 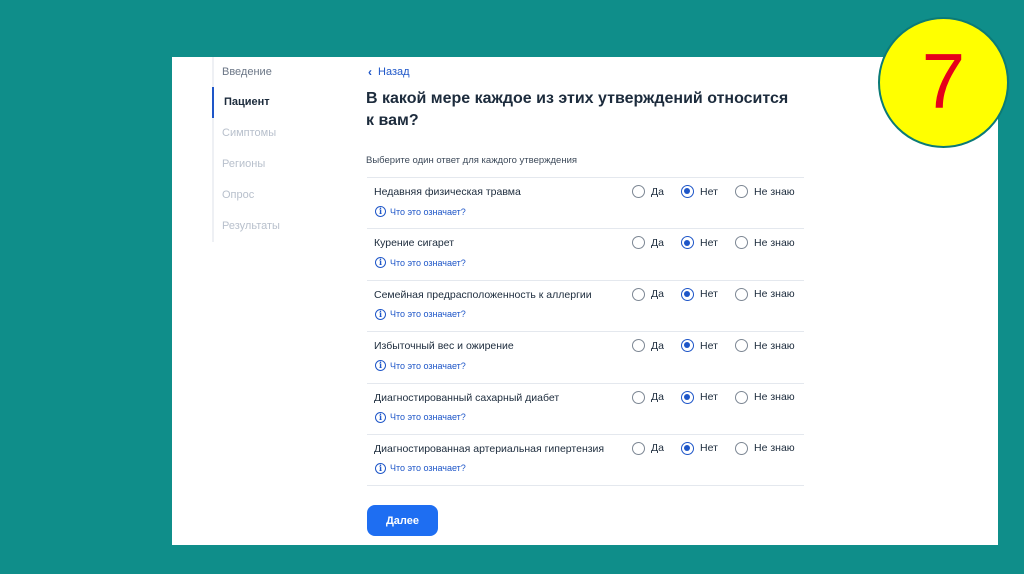 I want to click on slide-number-badge: 7, so click(x=943, y=82).